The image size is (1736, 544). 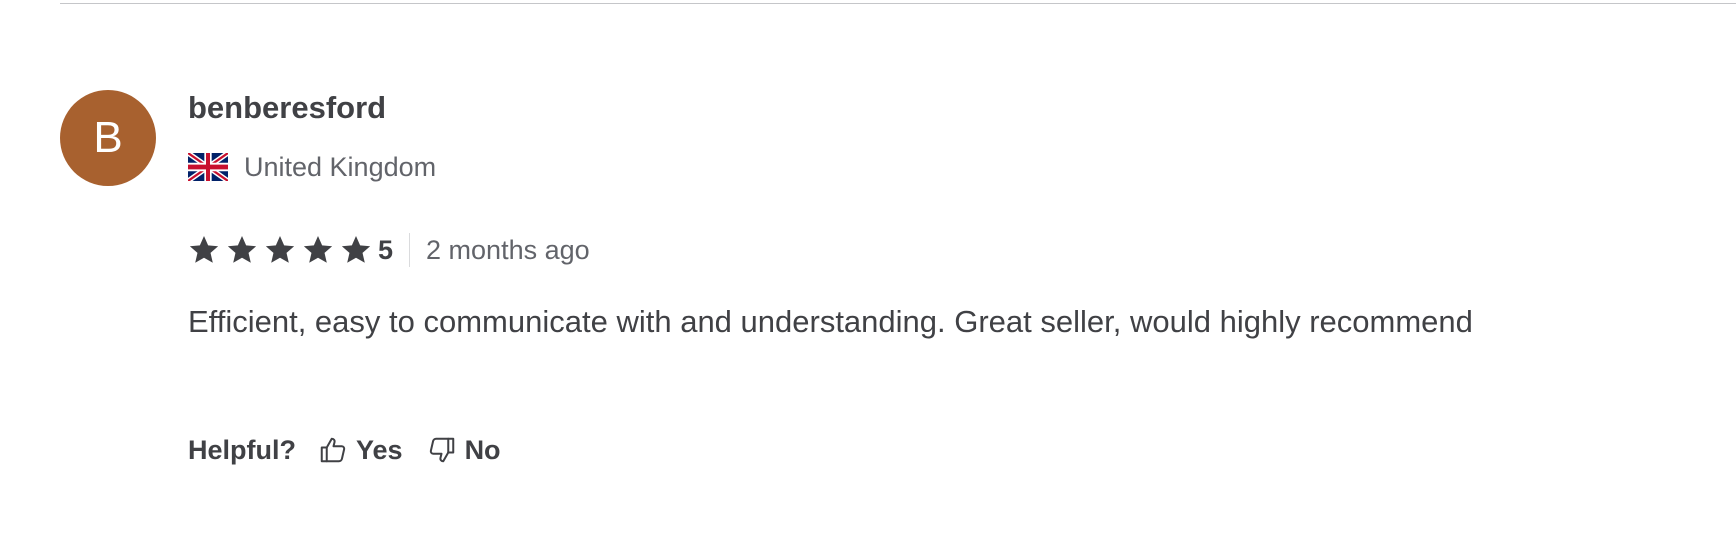 I want to click on helpful-row: Helpful? Yes No, so click(x=356, y=450).